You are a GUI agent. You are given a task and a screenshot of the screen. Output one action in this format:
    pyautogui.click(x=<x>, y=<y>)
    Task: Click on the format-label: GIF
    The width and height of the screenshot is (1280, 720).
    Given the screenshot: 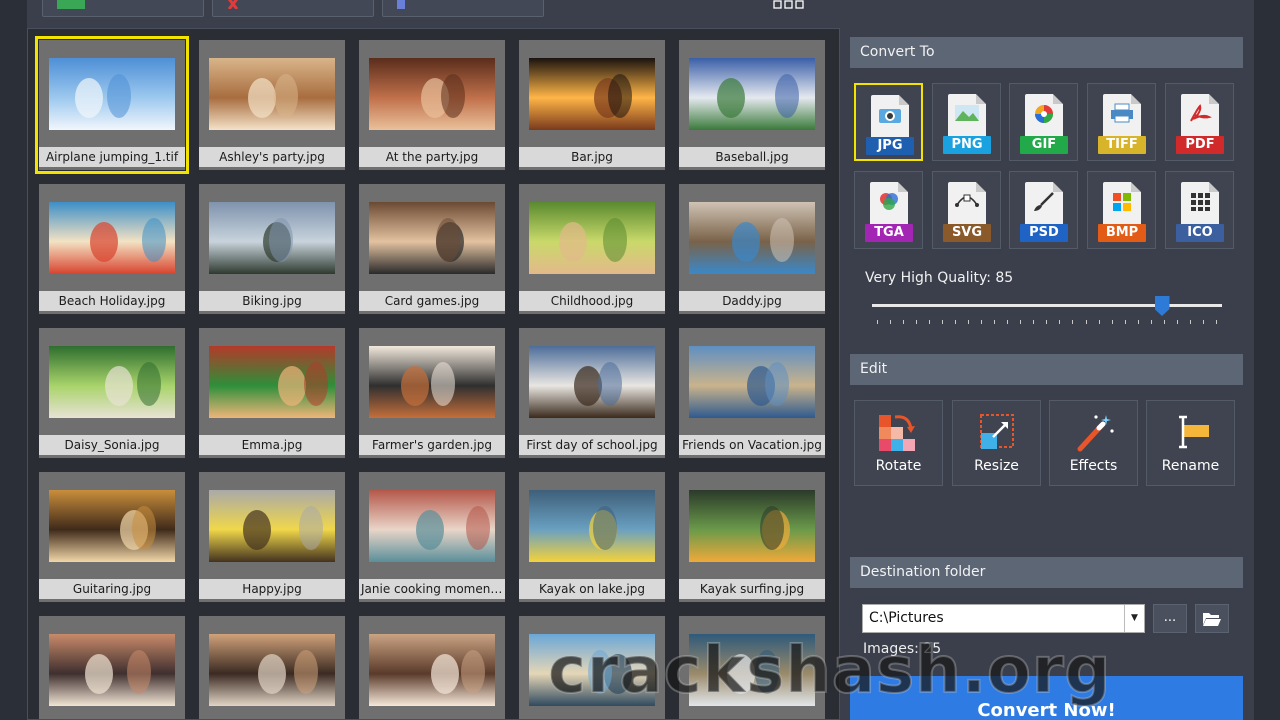 What is the action you would take?
    pyautogui.click(x=1044, y=145)
    